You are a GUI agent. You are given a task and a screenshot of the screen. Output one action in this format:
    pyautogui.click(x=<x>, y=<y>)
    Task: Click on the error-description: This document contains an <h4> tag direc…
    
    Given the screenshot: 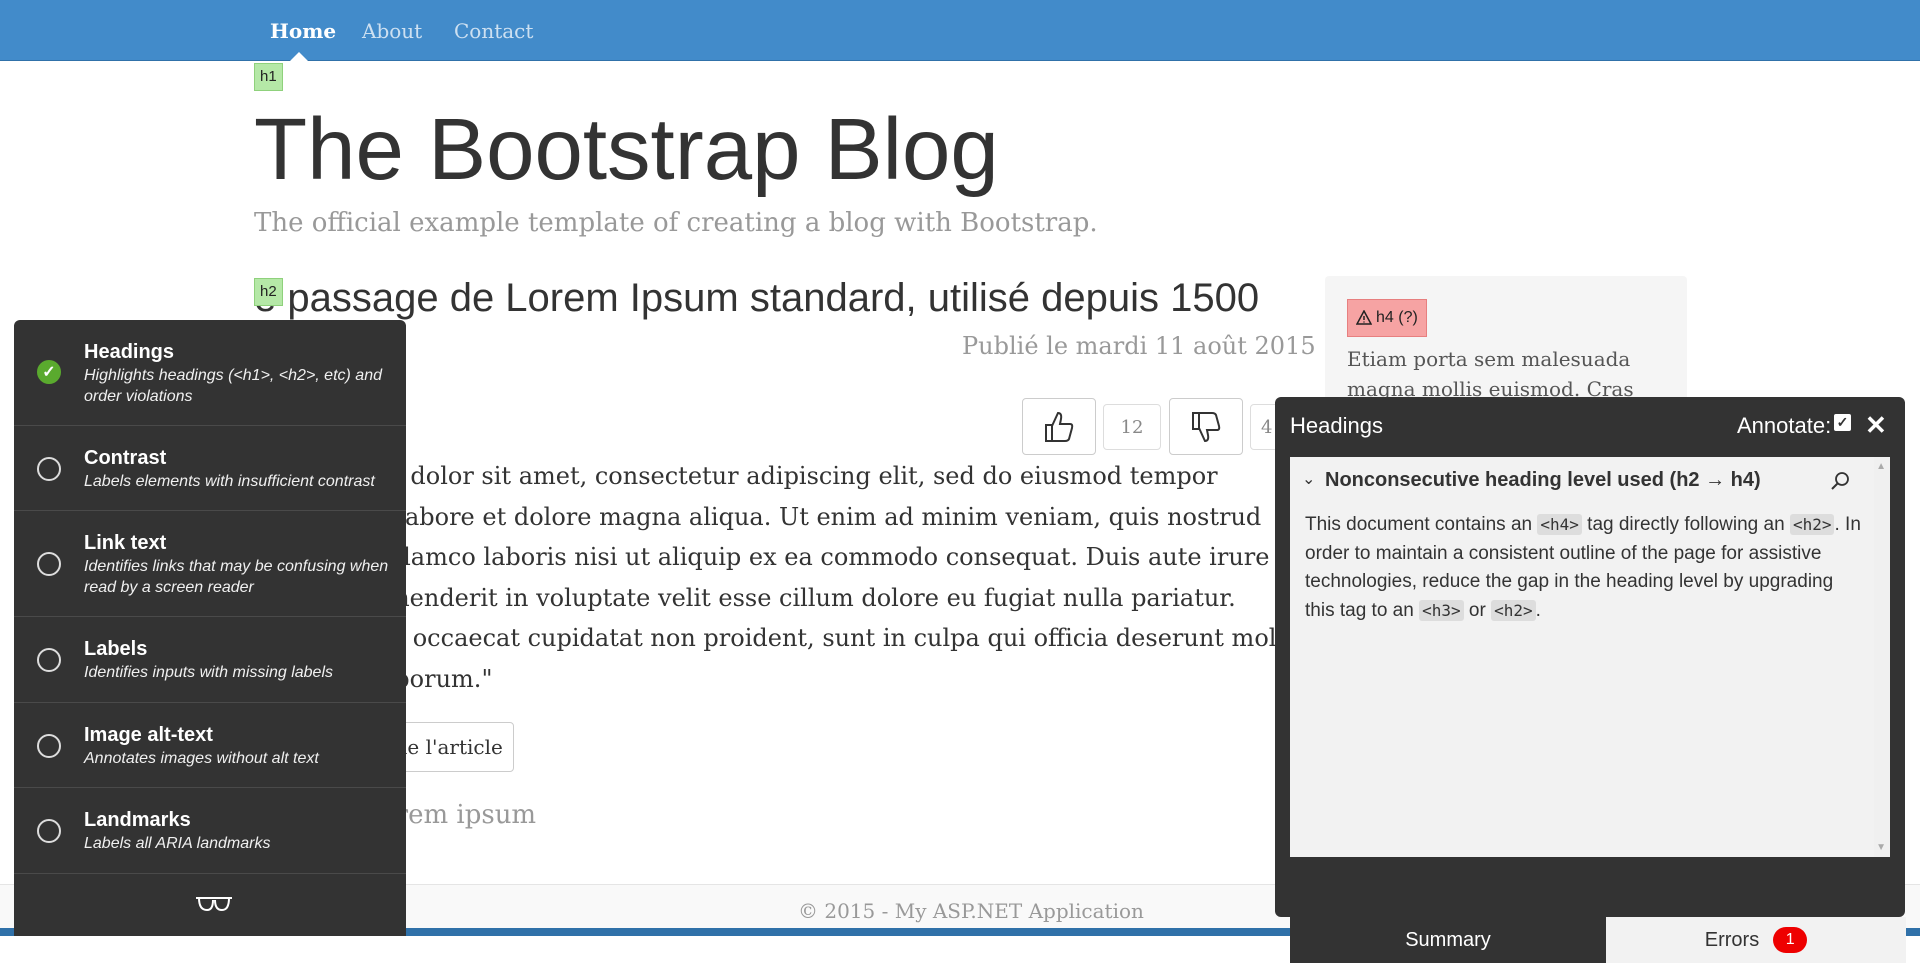 What is the action you would take?
    pyautogui.click(x=1585, y=568)
    